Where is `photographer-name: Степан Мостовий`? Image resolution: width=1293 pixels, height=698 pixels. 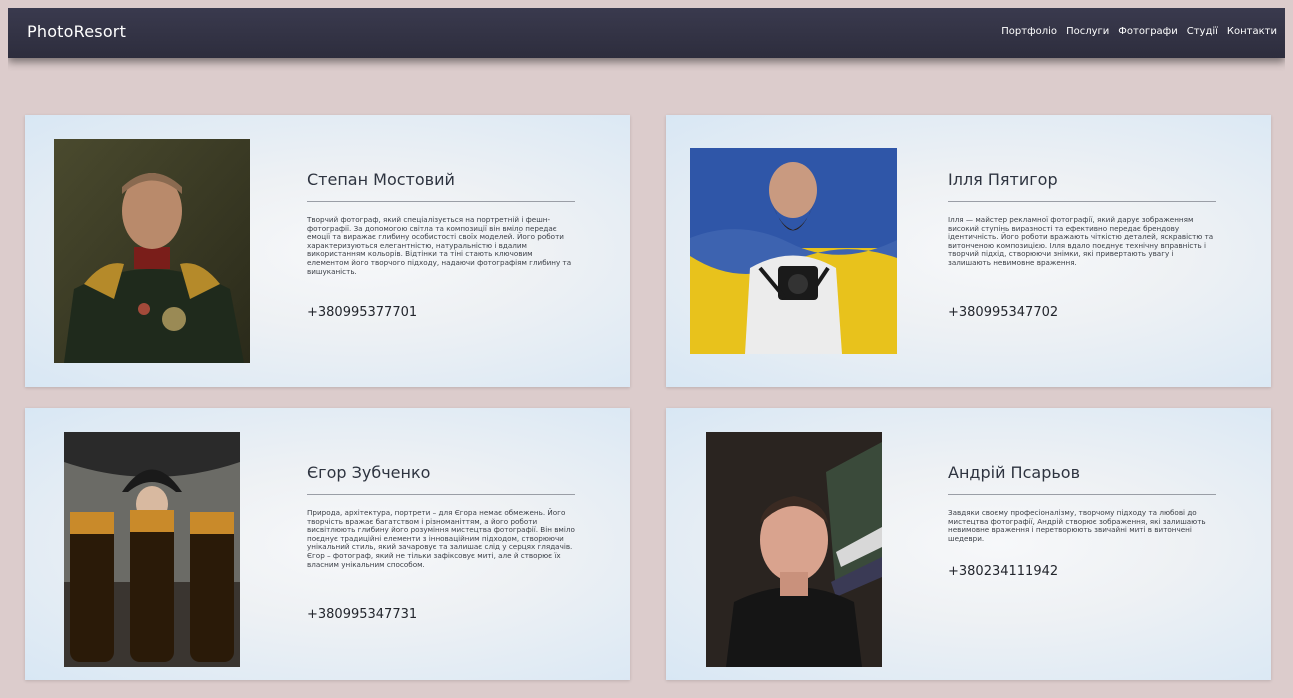 photographer-name: Степан Мостовий is located at coordinates (381, 179).